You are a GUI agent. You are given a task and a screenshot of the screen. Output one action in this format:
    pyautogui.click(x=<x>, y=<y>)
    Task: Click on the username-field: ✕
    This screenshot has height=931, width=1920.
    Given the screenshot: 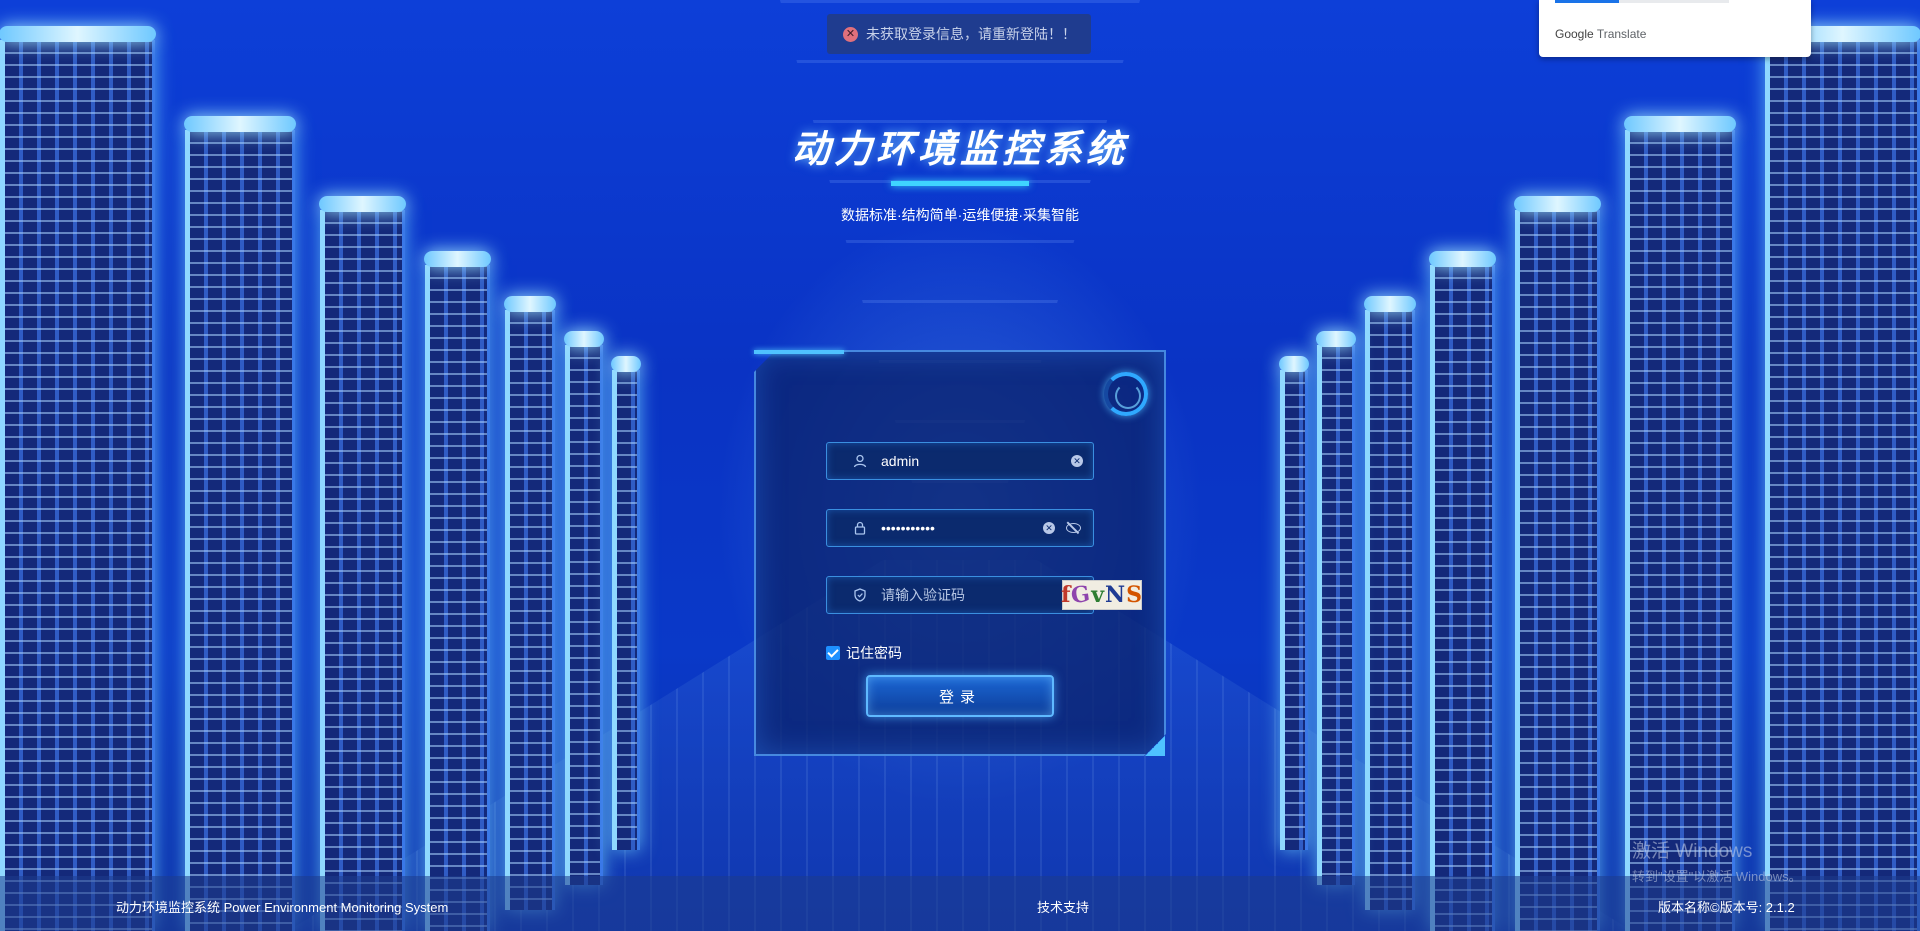 What is the action you would take?
    pyautogui.click(x=960, y=461)
    